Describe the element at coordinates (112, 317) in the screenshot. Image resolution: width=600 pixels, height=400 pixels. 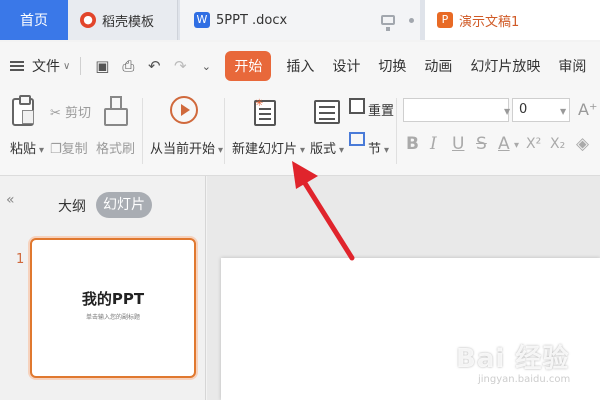
I see `thumbnail-subtitle: 单击输入您的副标题` at that location.